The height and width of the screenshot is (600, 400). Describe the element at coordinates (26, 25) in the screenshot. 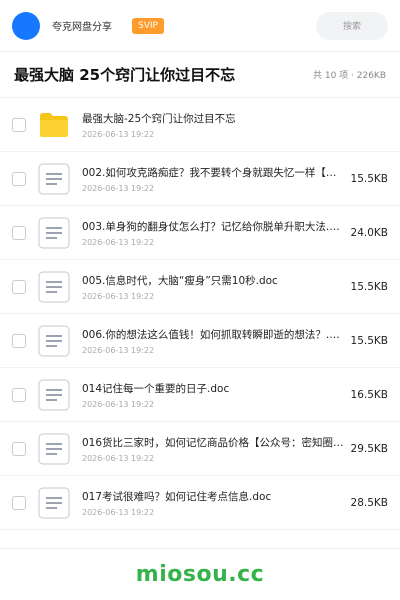

I see `avatar` at that location.